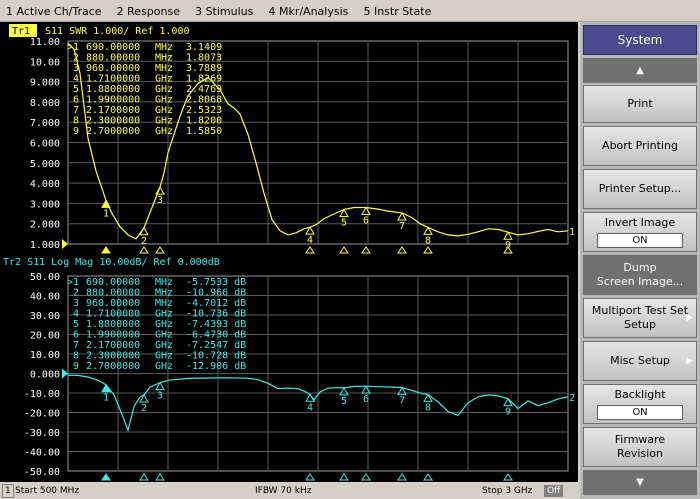 This screenshot has width=700, height=499. Describe the element at coordinates (204, 121) in the screenshot. I see `tr1-readout-value: 1.8200` at that location.